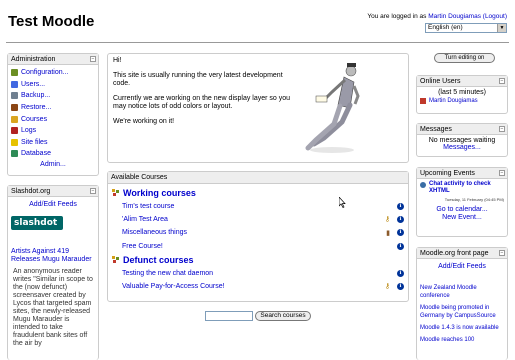  What do you see at coordinates (462, 340) in the screenshot?
I see `news-item: Moodle reaches 100` at bounding box center [462, 340].